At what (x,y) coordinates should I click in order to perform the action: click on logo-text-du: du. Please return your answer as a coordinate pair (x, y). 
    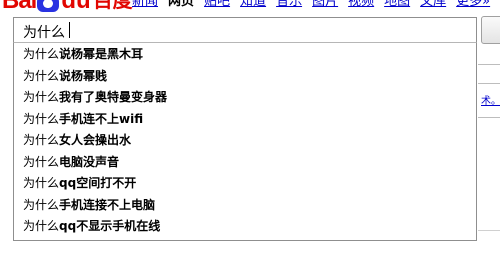
    Looking at the image, I should click on (76, 7).